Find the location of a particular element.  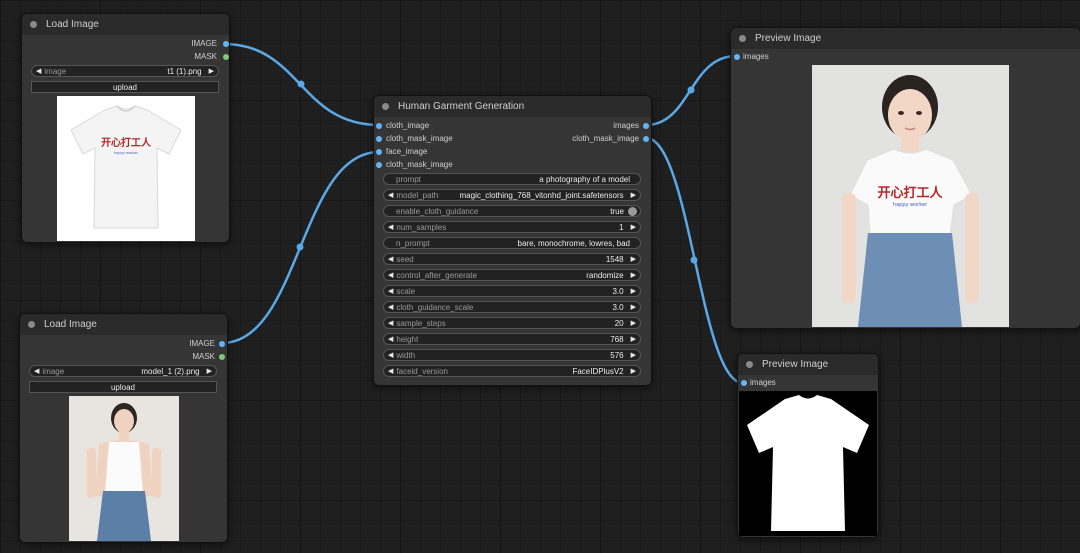

model-photo is located at coordinates (124, 468).